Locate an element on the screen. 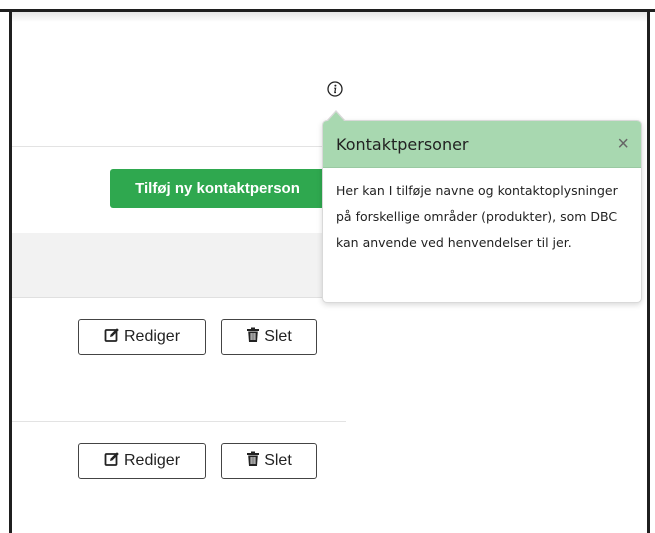  section-divider is located at coordinates (177, 146).